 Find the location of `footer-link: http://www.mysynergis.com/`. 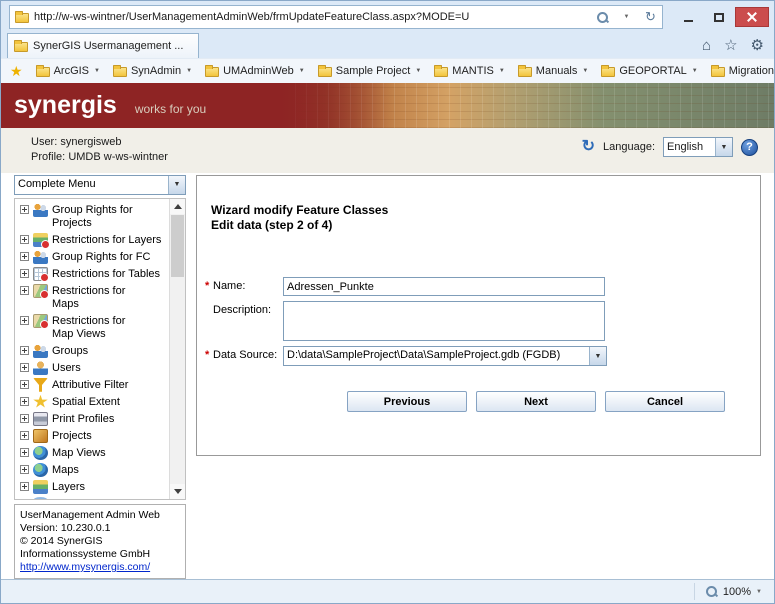

footer-link: http://www.mysynergis.com/ is located at coordinates (85, 567).